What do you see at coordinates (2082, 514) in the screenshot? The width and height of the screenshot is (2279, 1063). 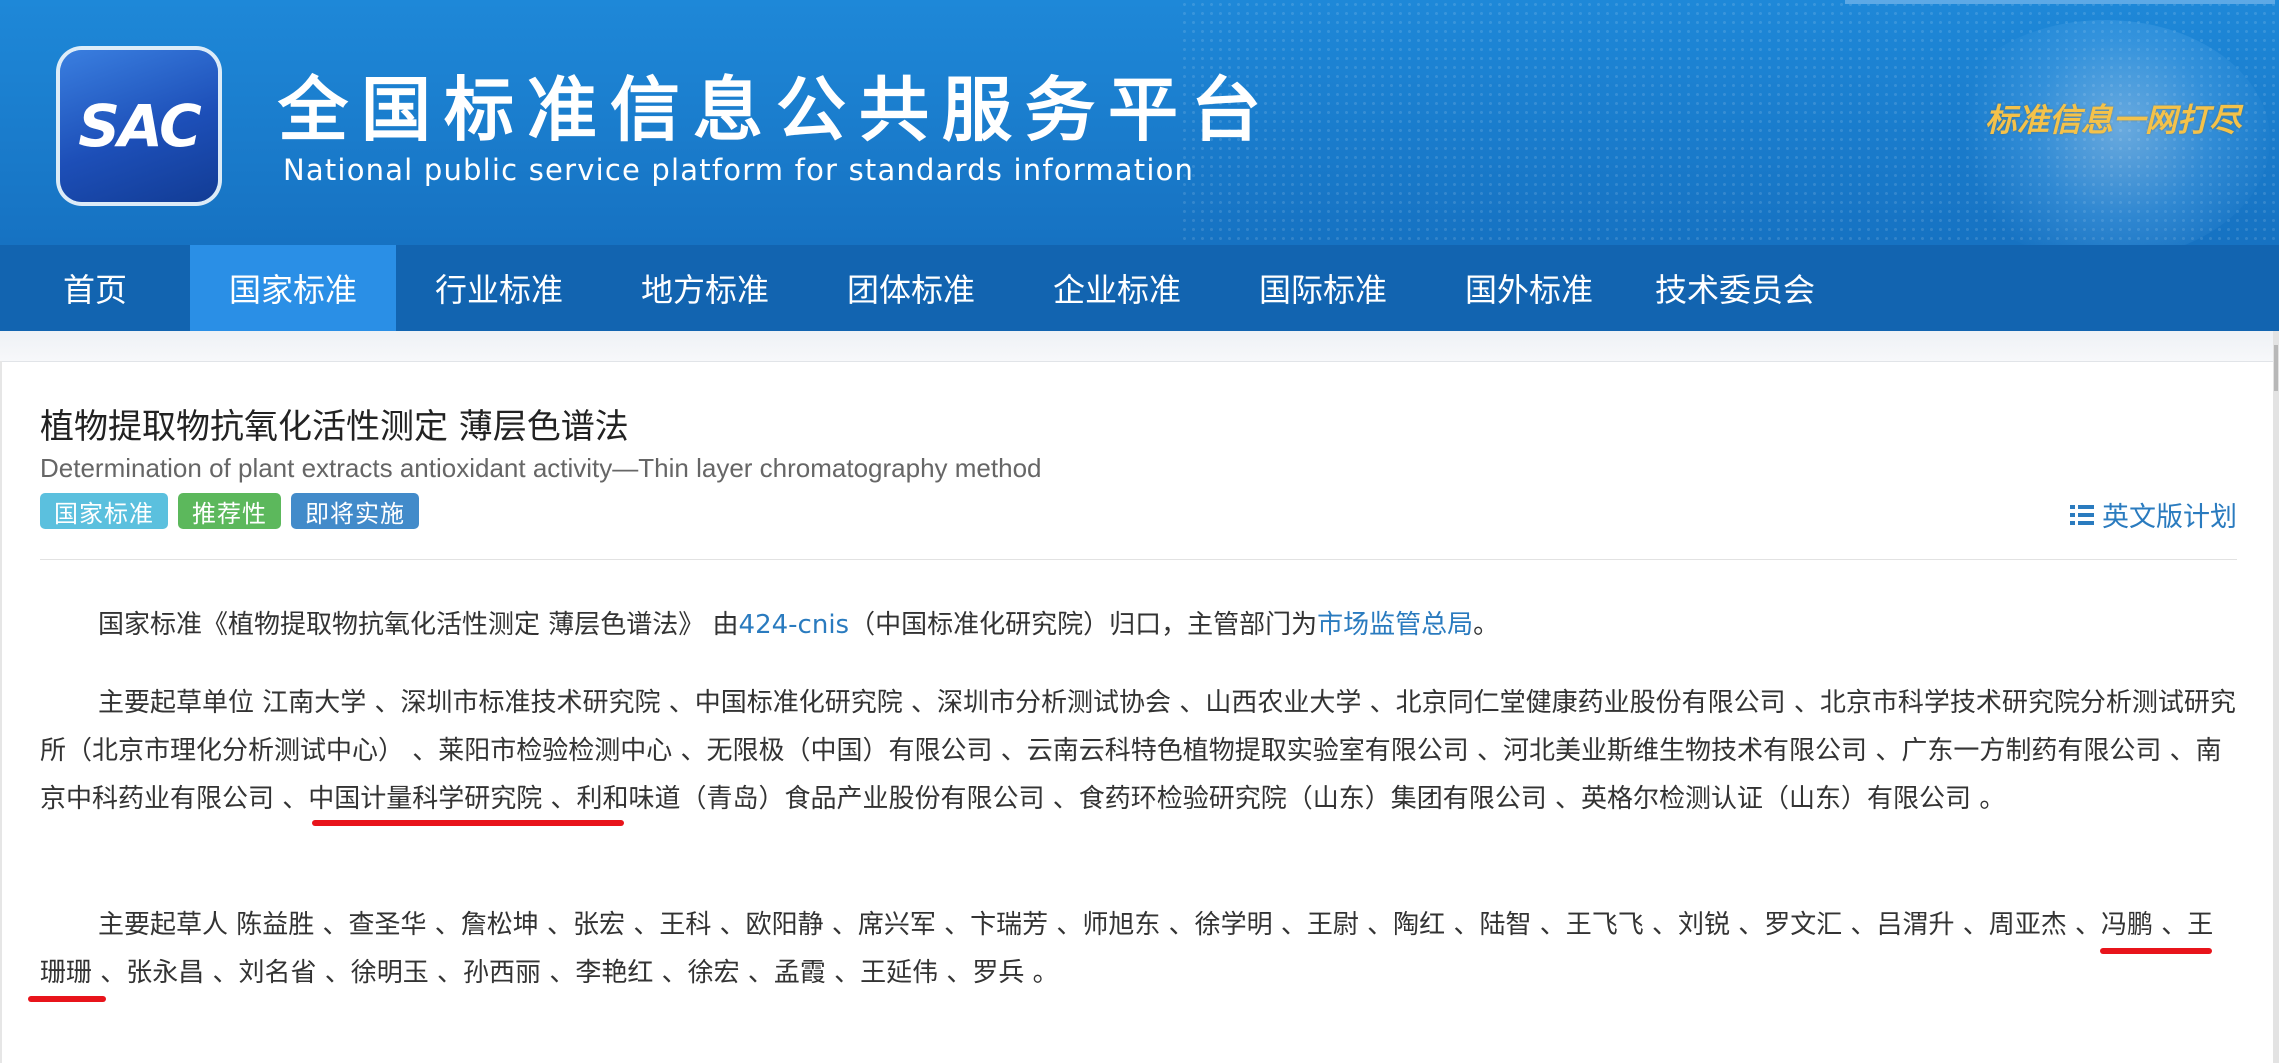 I see `list-icon` at bounding box center [2082, 514].